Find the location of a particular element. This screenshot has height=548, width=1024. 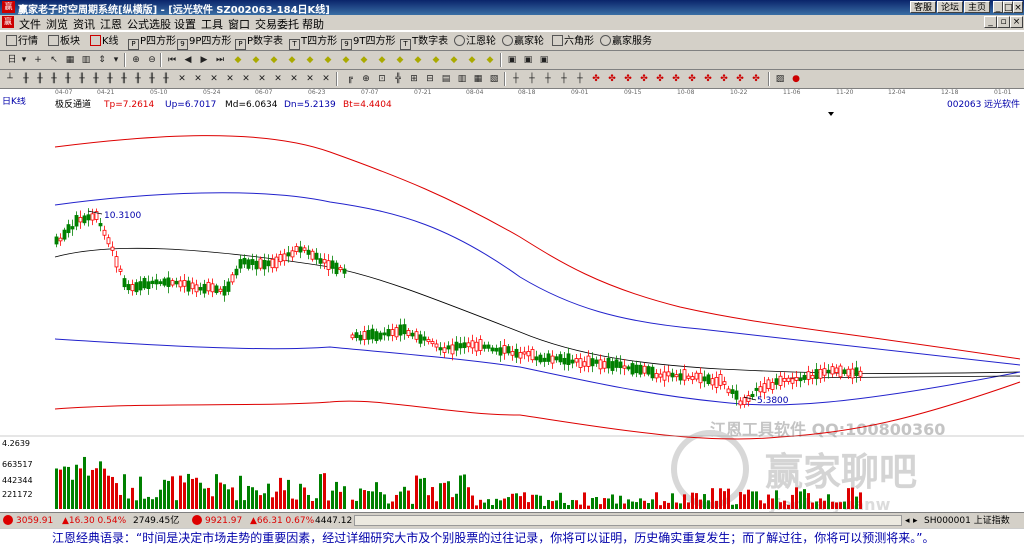

index-selector: SH000001 上证指数 is located at coordinates (967, 521).